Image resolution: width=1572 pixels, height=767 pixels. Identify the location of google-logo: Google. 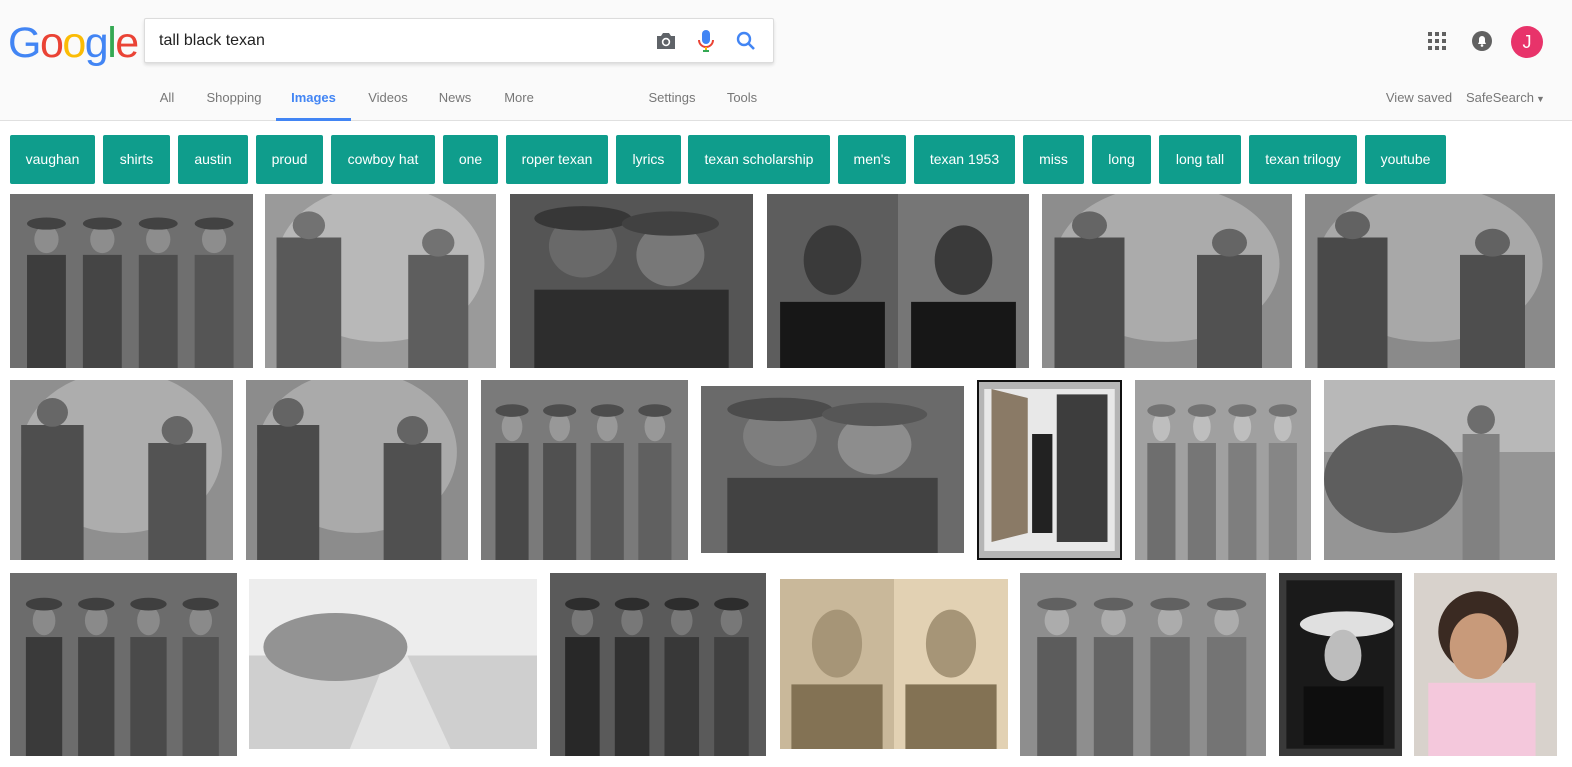
(73, 43).